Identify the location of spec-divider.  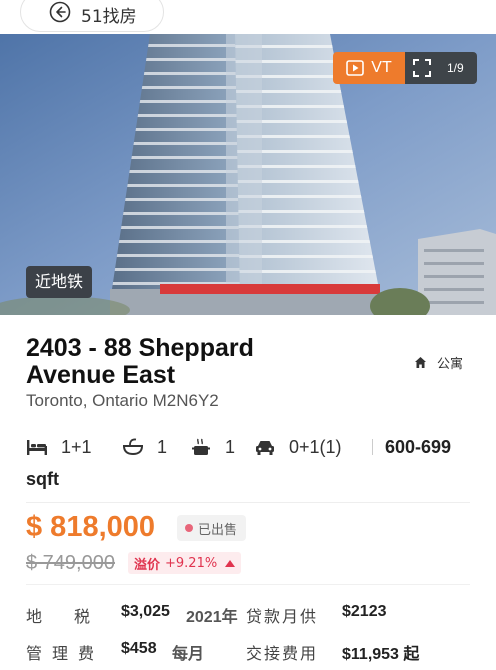
(372, 447).